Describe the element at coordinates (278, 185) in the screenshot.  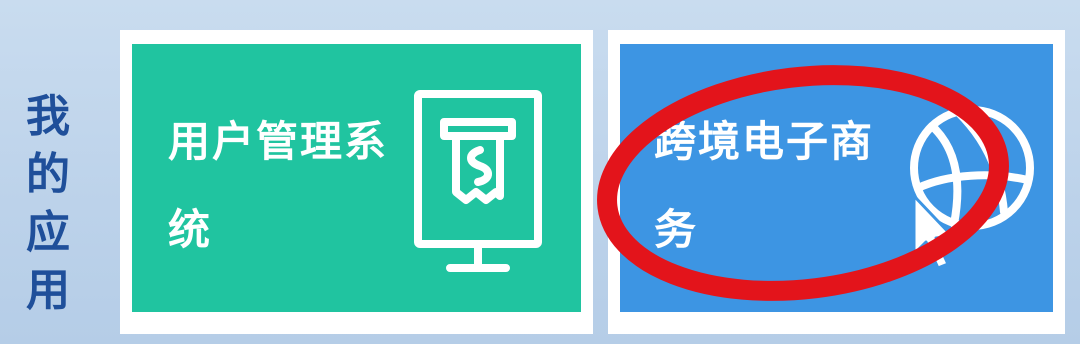
I see `app-tile-label: 用户管理系 统` at that location.